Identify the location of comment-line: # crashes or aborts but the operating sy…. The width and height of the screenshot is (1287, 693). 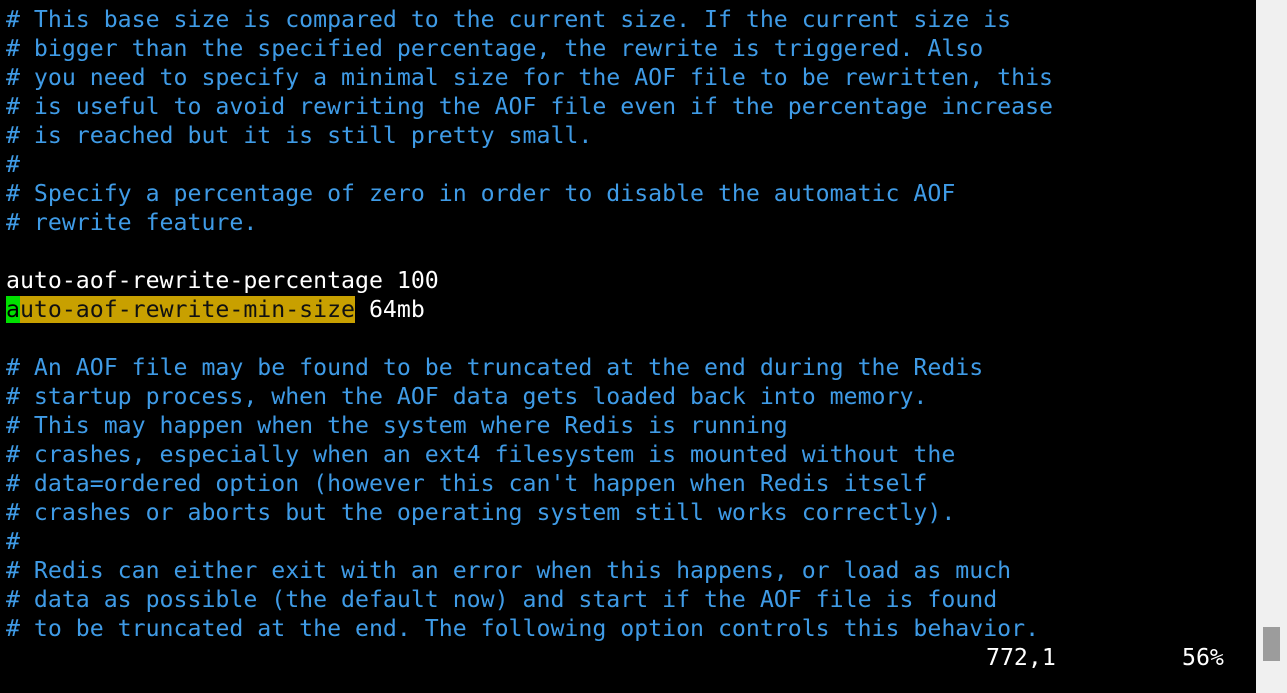
(481, 512).